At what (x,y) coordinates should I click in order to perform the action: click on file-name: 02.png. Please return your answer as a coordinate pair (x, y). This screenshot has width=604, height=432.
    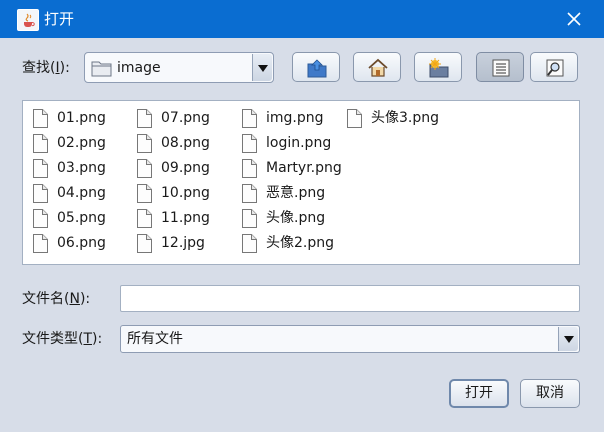
    Looking at the image, I should click on (81, 143).